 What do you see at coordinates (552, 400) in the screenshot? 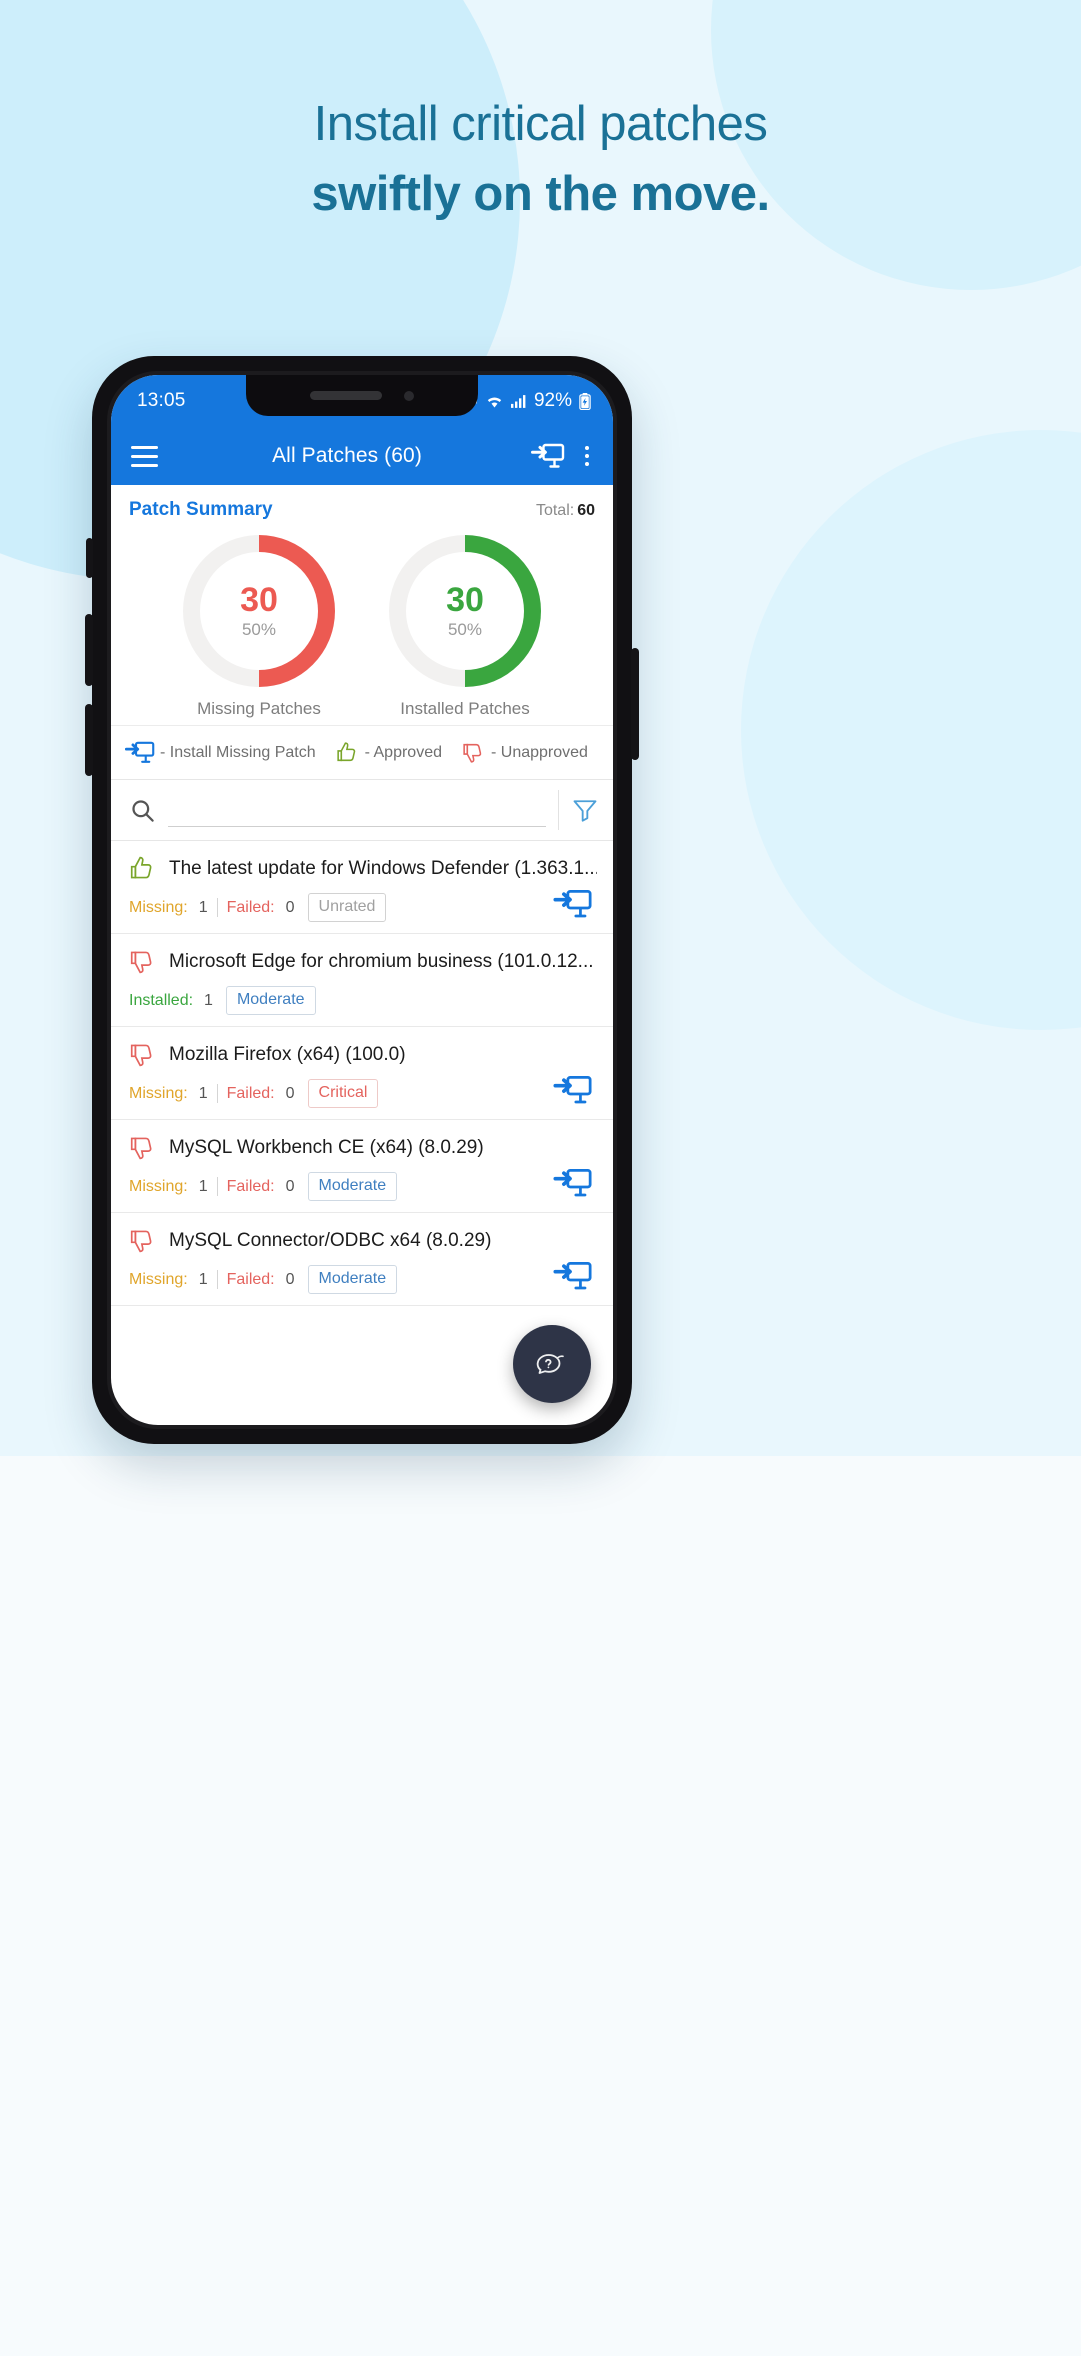
I see `battery-percent-label: 92%` at bounding box center [552, 400].